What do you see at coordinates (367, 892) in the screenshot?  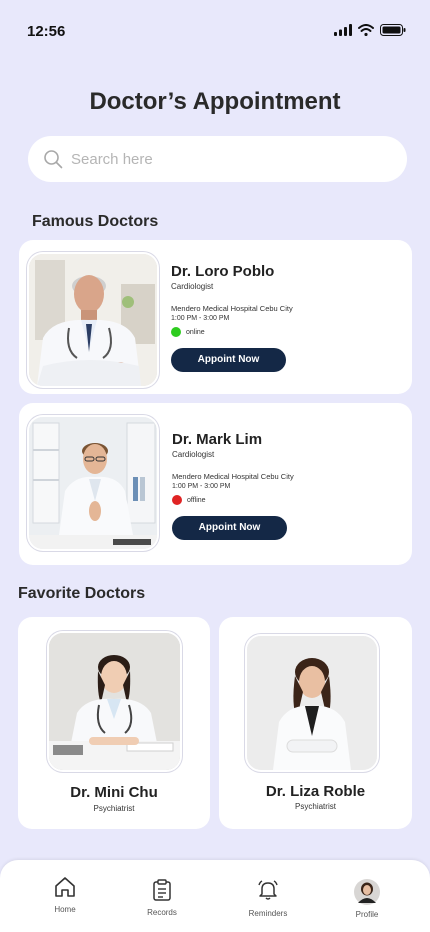 I see `avatar` at bounding box center [367, 892].